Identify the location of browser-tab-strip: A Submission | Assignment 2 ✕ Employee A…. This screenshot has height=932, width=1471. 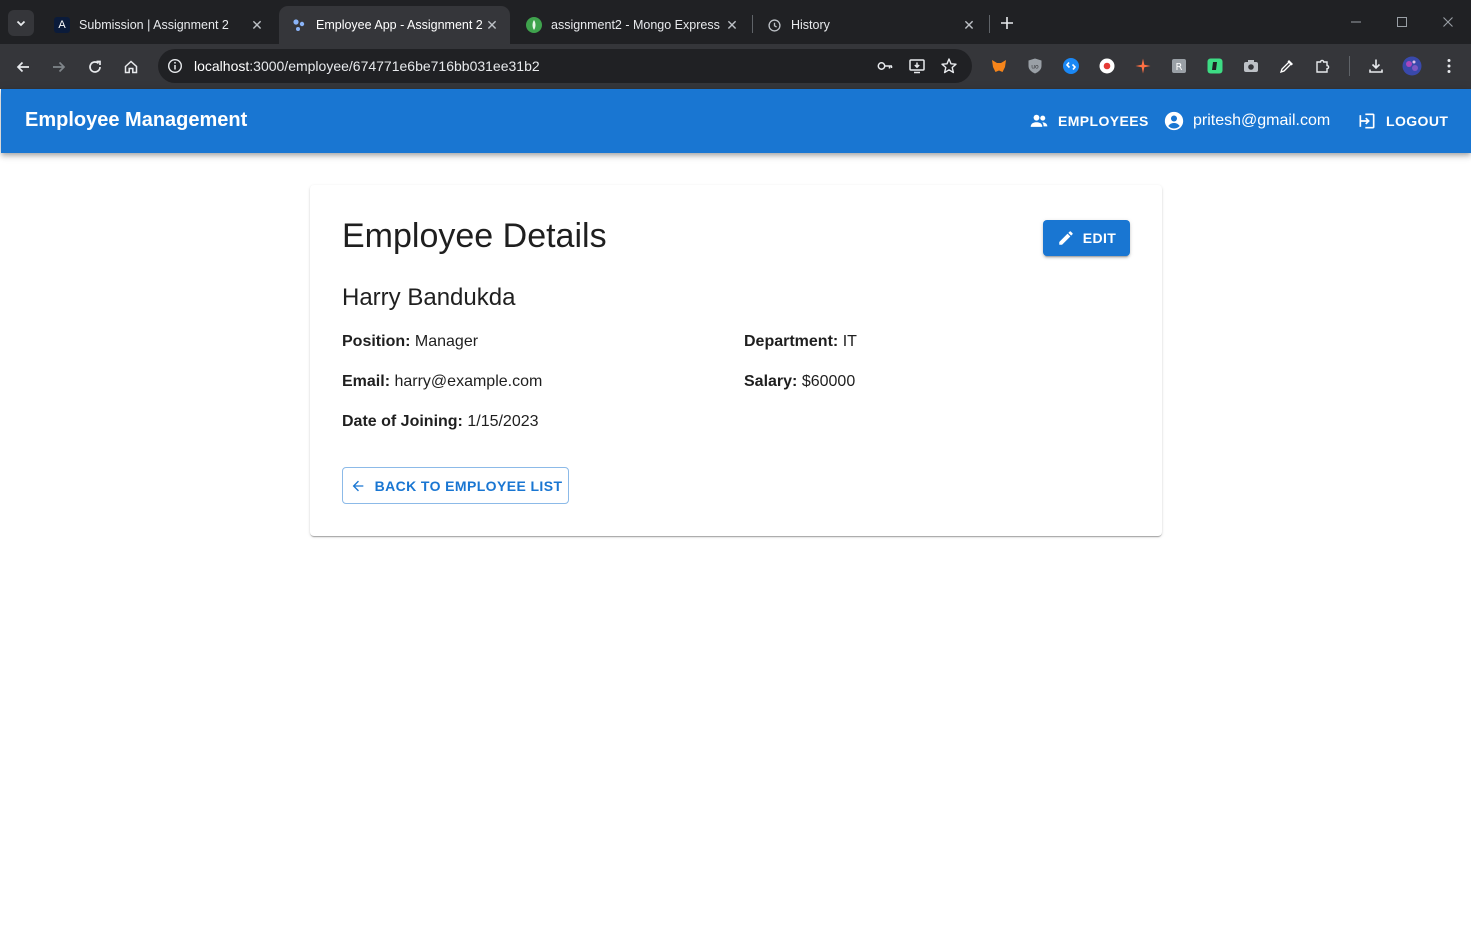
(735, 22).